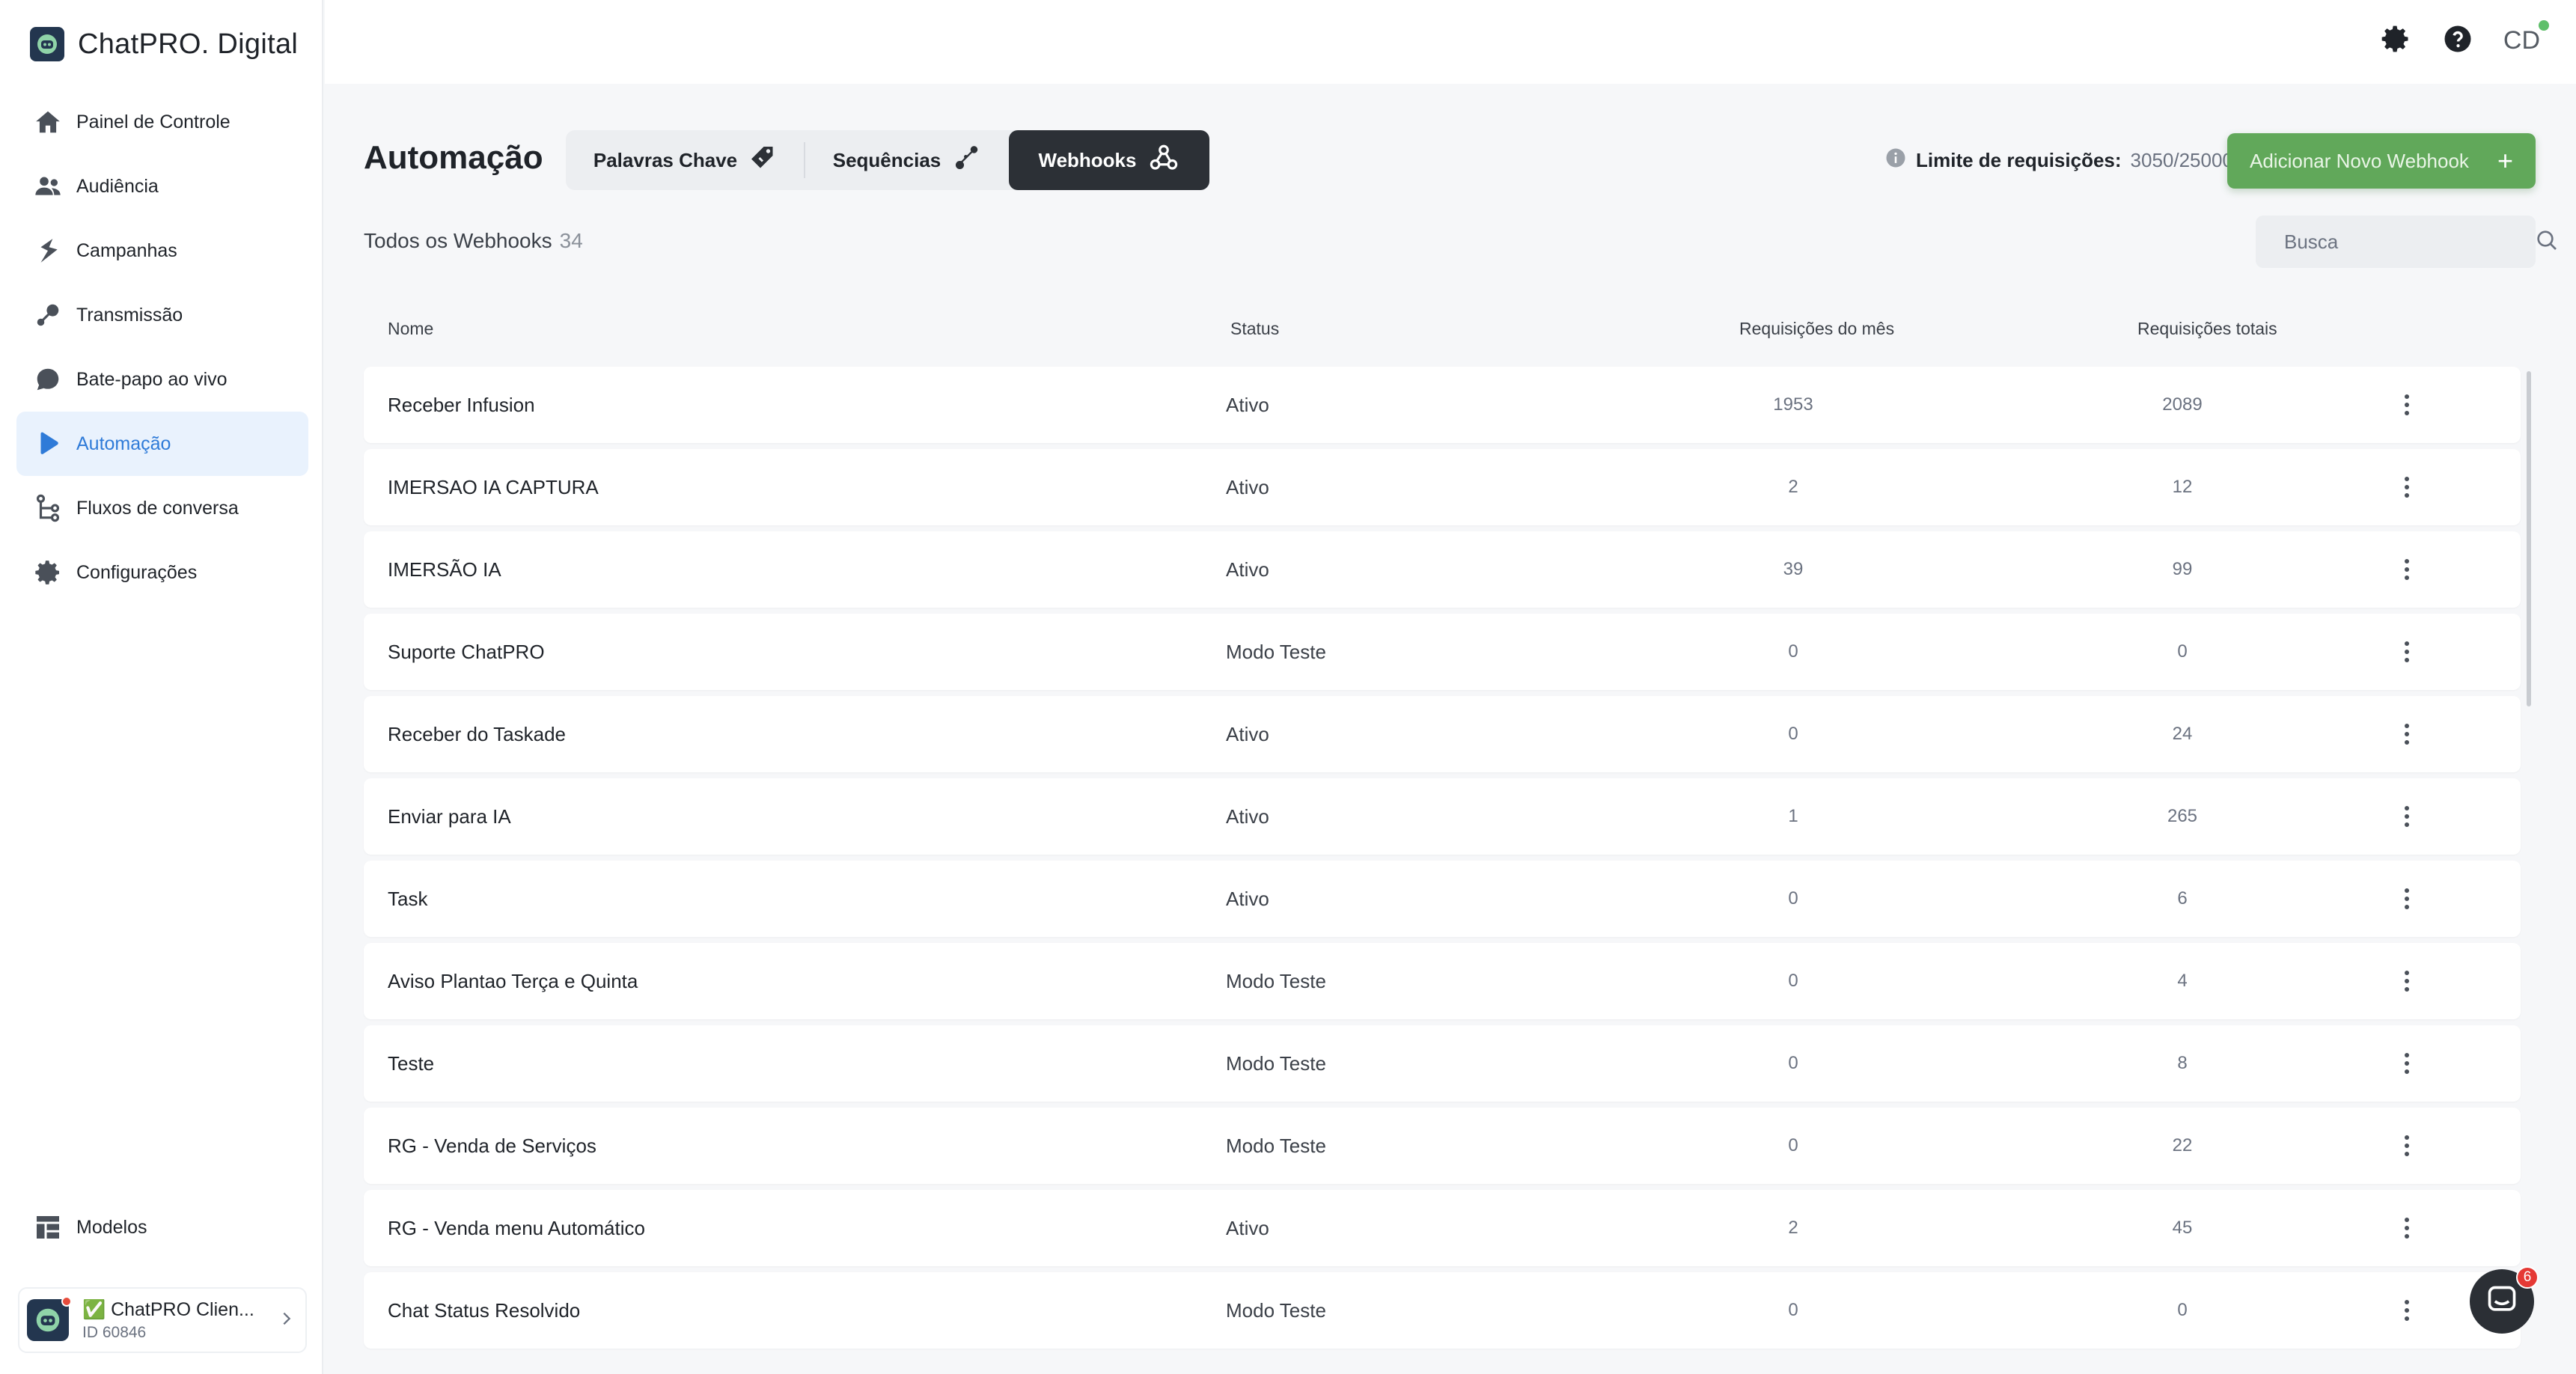  What do you see at coordinates (1442, 734) in the screenshot?
I see `table-row: Receber do Taskade Ativo 0 24` at bounding box center [1442, 734].